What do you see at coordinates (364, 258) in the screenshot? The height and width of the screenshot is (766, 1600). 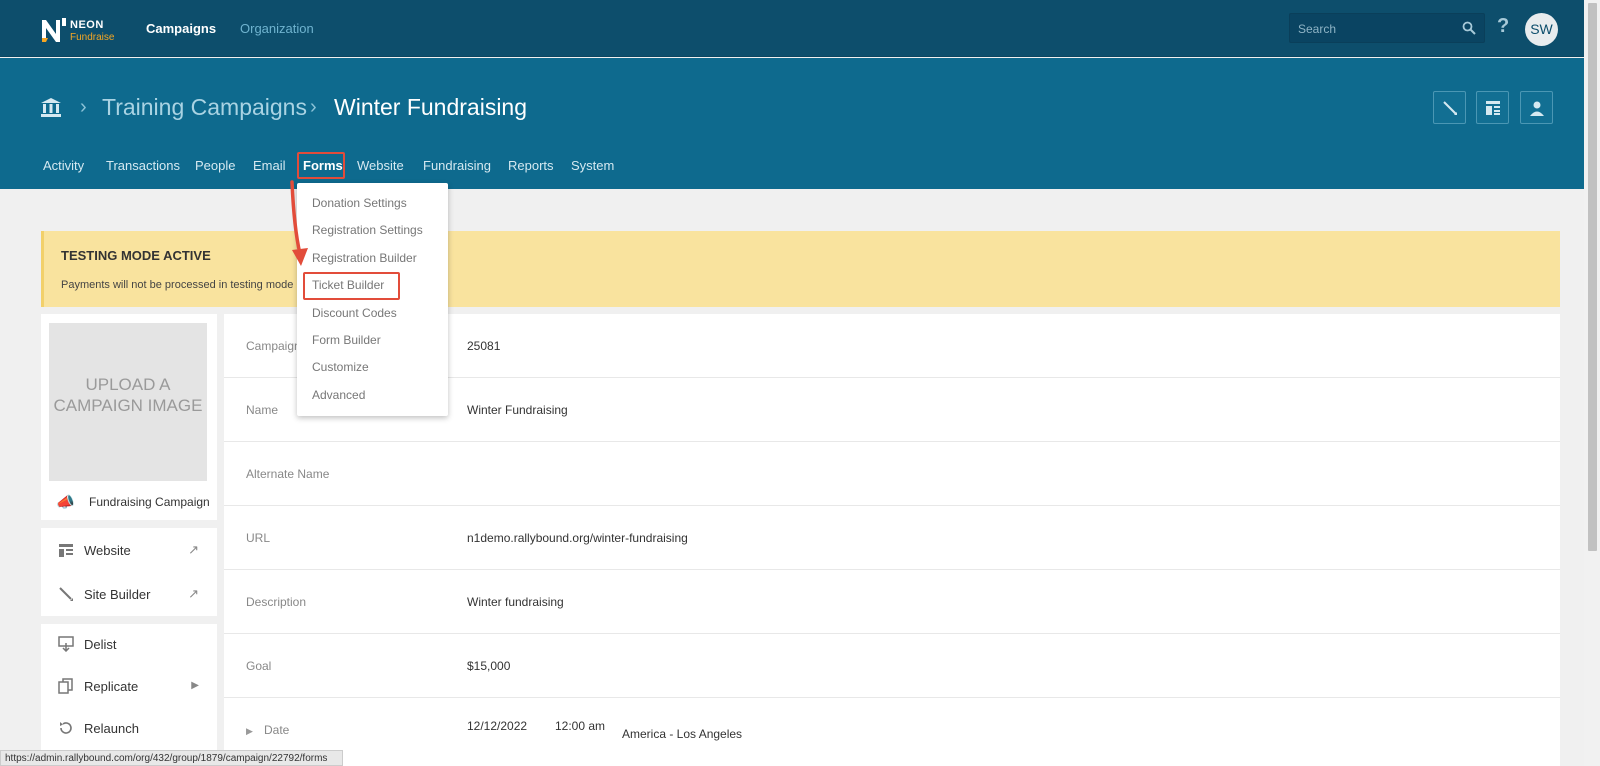 I see `menu-item-registration-builder: Registration Builder` at bounding box center [364, 258].